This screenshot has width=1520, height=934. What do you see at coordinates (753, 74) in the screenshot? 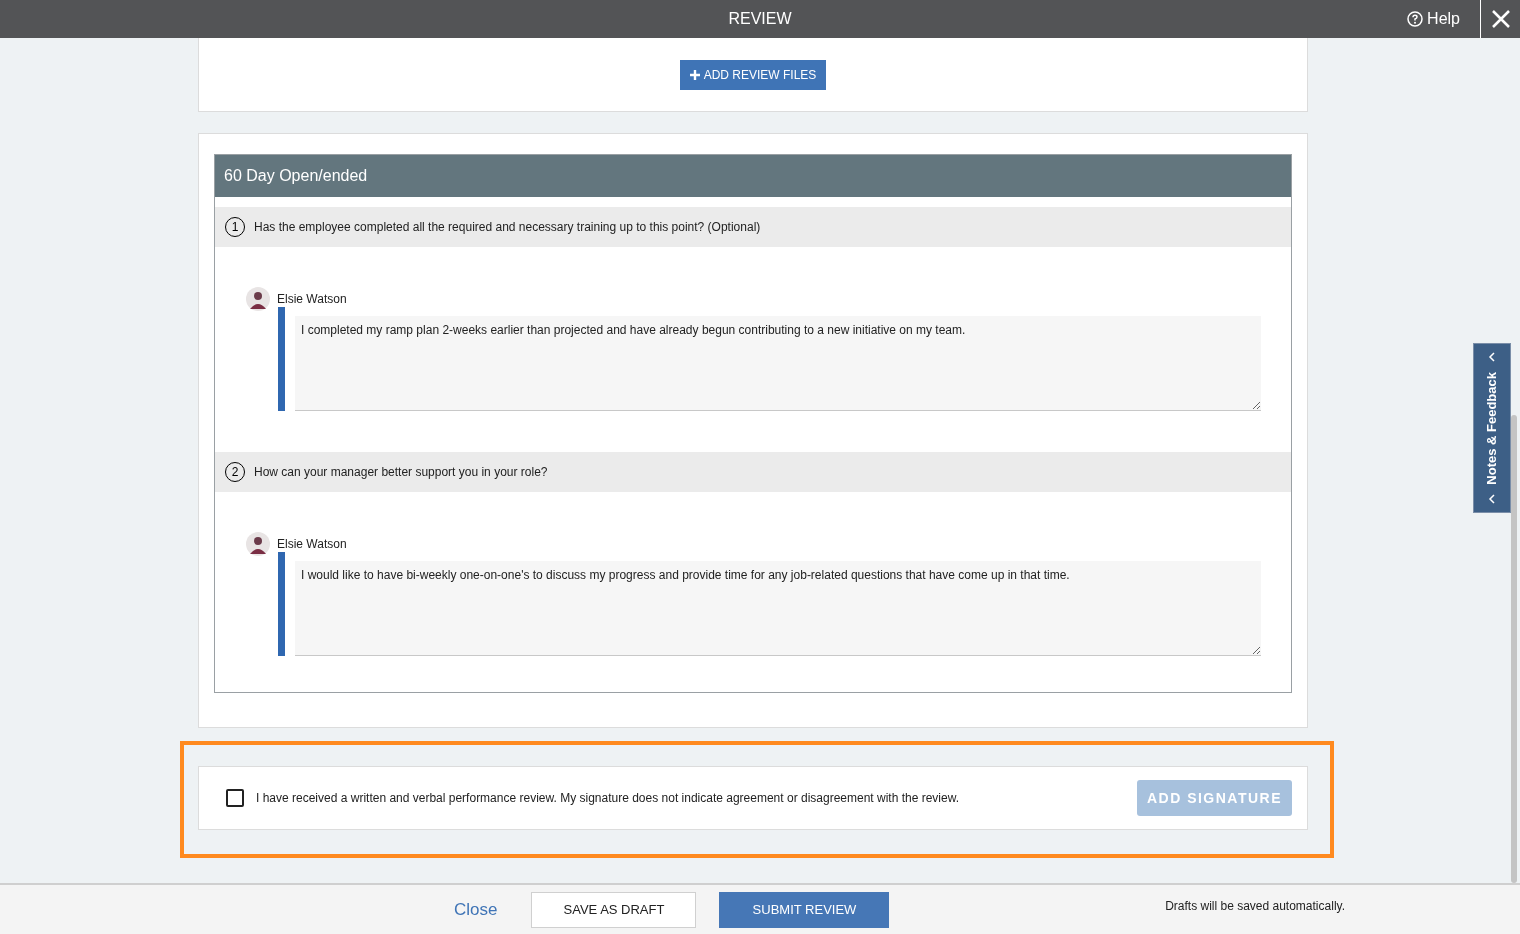
I see `add-files-button: ADD REVIEW FILES` at bounding box center [753, 74].